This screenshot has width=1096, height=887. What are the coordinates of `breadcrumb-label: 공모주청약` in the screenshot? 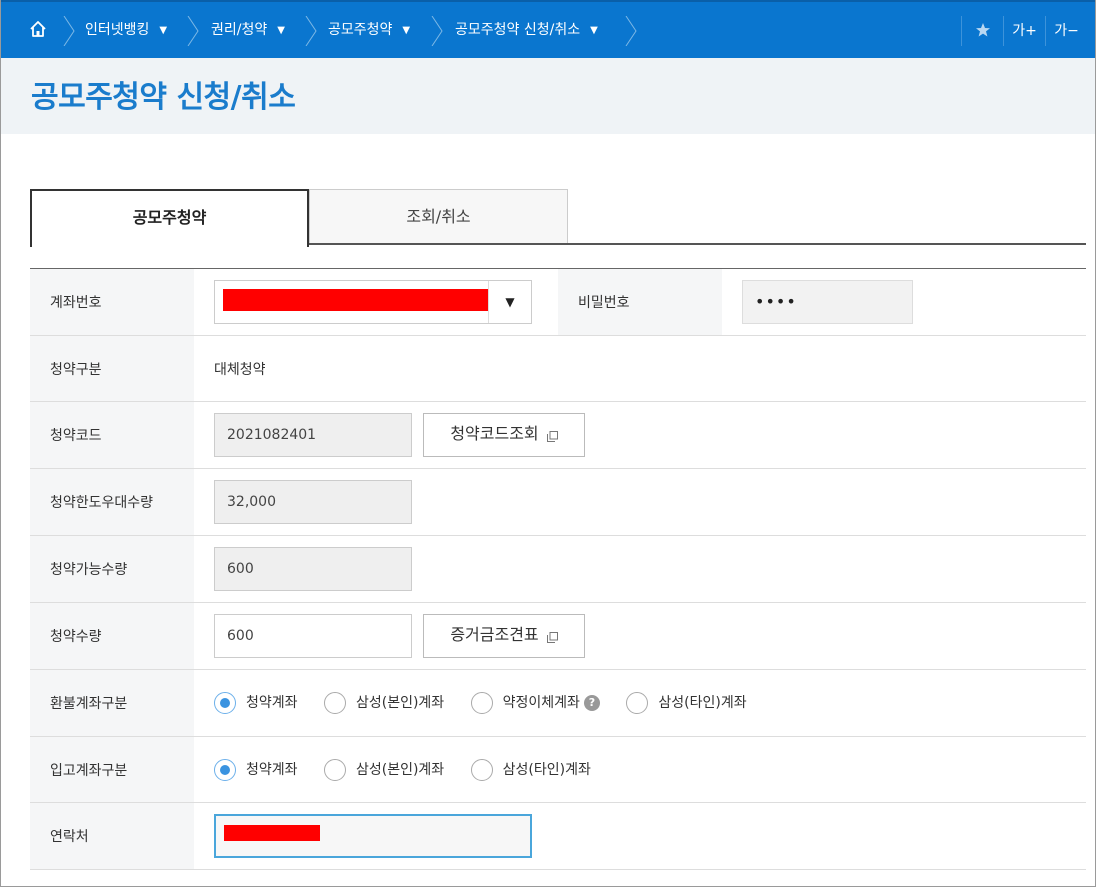 It's located at (360, 30).